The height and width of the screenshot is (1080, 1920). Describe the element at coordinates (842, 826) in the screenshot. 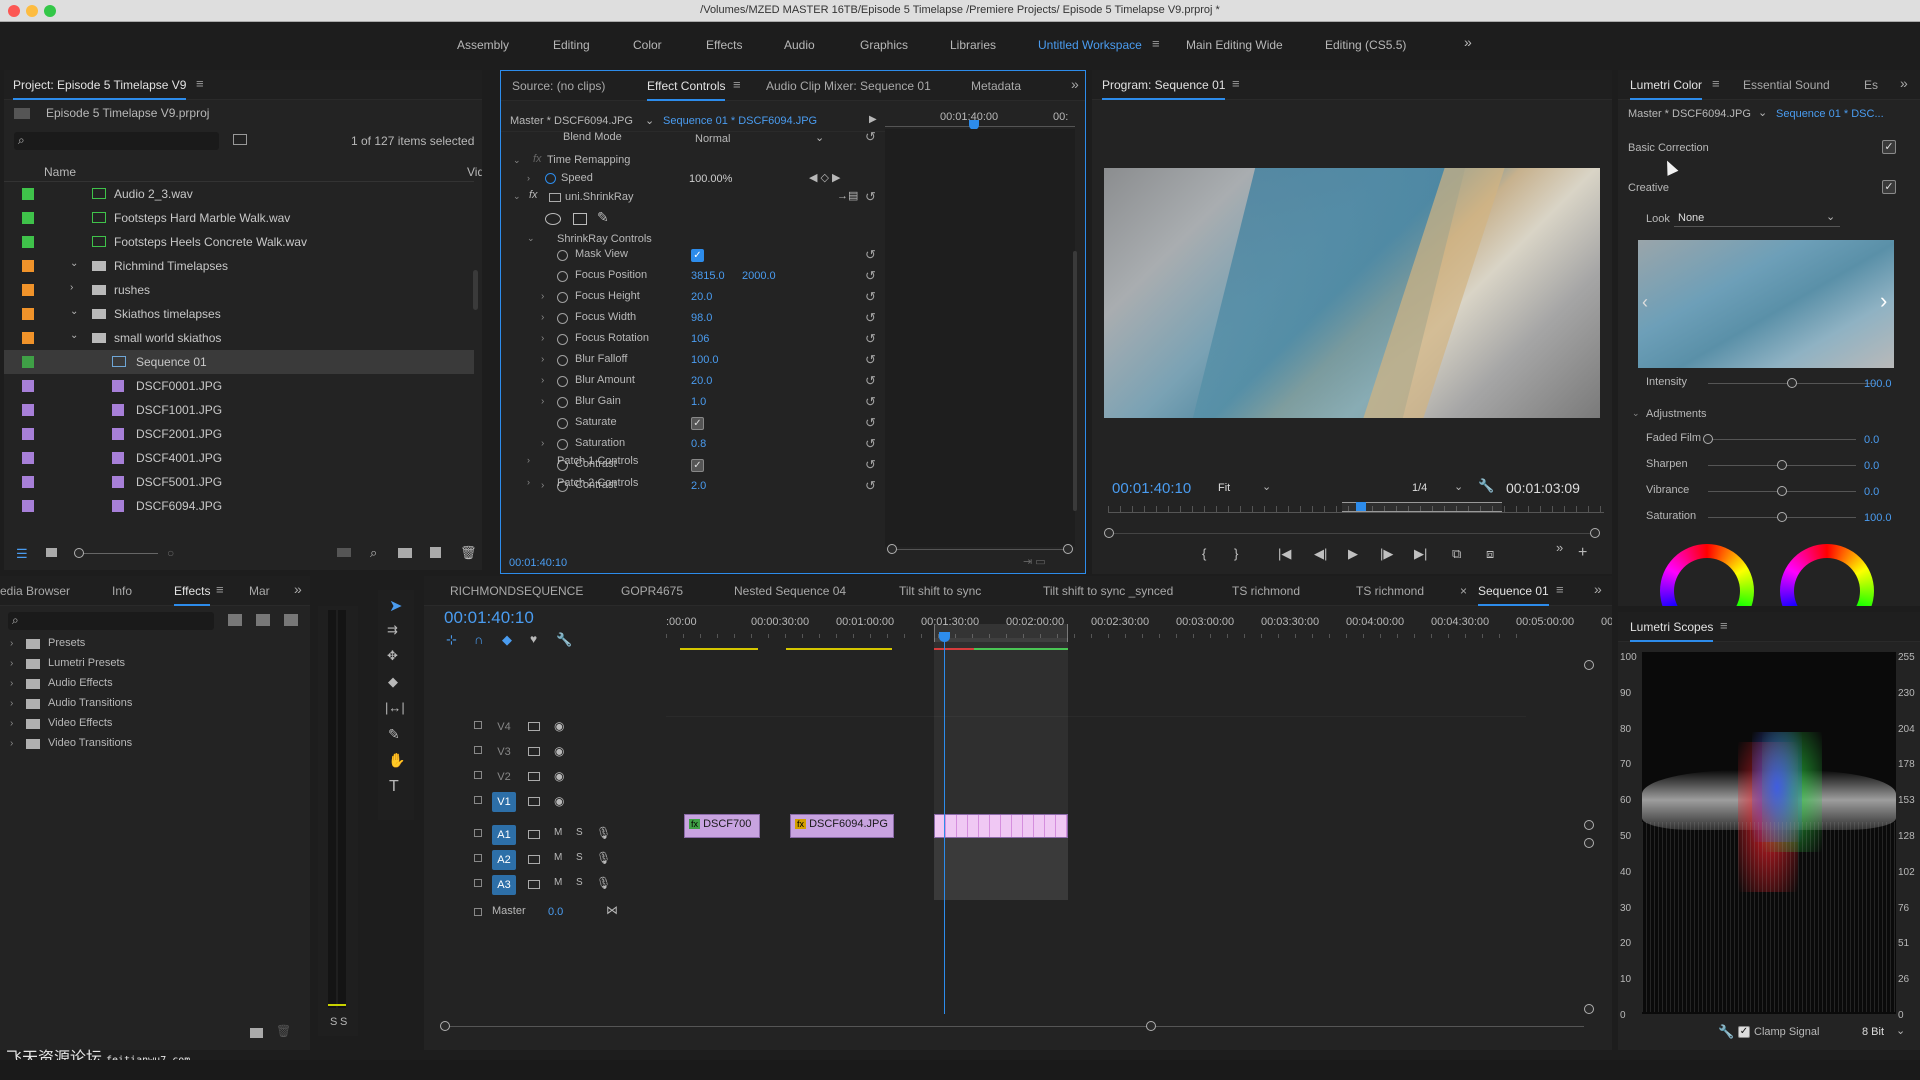

I see `clip-dscf6094: fx DSCF6094.JPG` at that location.